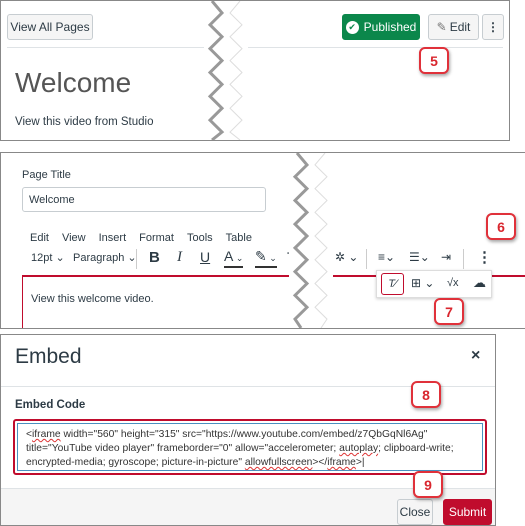 This screenshot has width=525, height=526. What do you see at coordinates (415, 512) in the screenshot?
I see `close-button: Close` at bounding box center [415, 512].